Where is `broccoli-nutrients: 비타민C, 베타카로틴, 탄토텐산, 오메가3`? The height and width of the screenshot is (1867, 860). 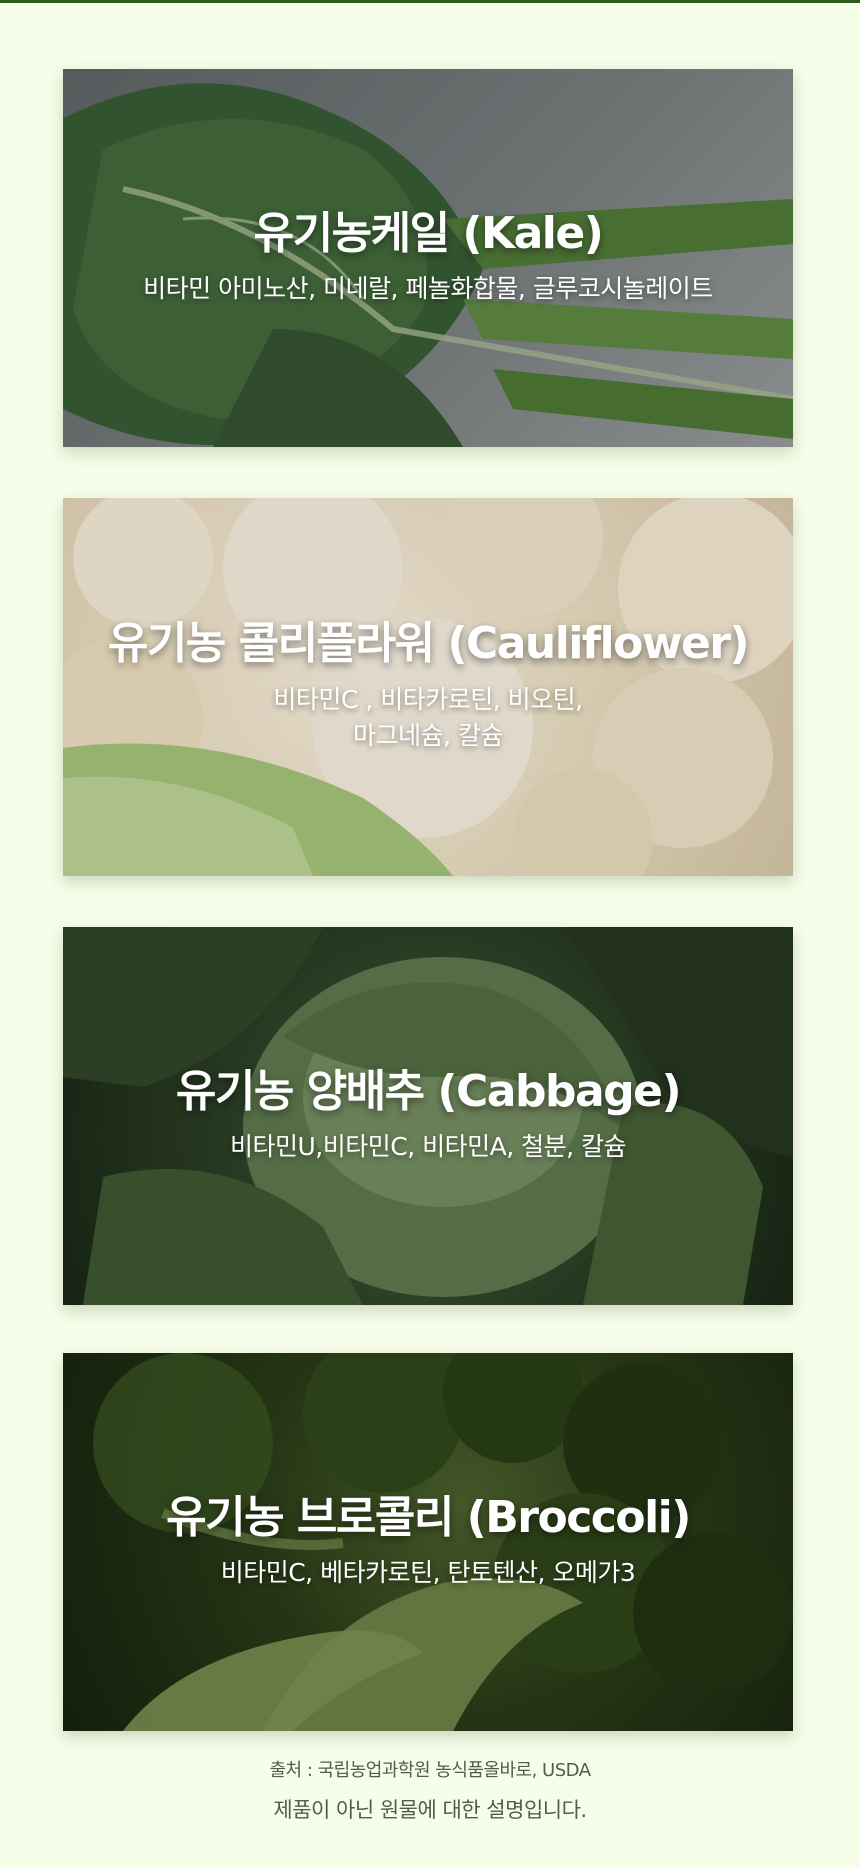
broccoli-nutrients: 비타민C, 베타카로틴, 탄토텐산, 오메가3 is located at coordinates (428, 1573).